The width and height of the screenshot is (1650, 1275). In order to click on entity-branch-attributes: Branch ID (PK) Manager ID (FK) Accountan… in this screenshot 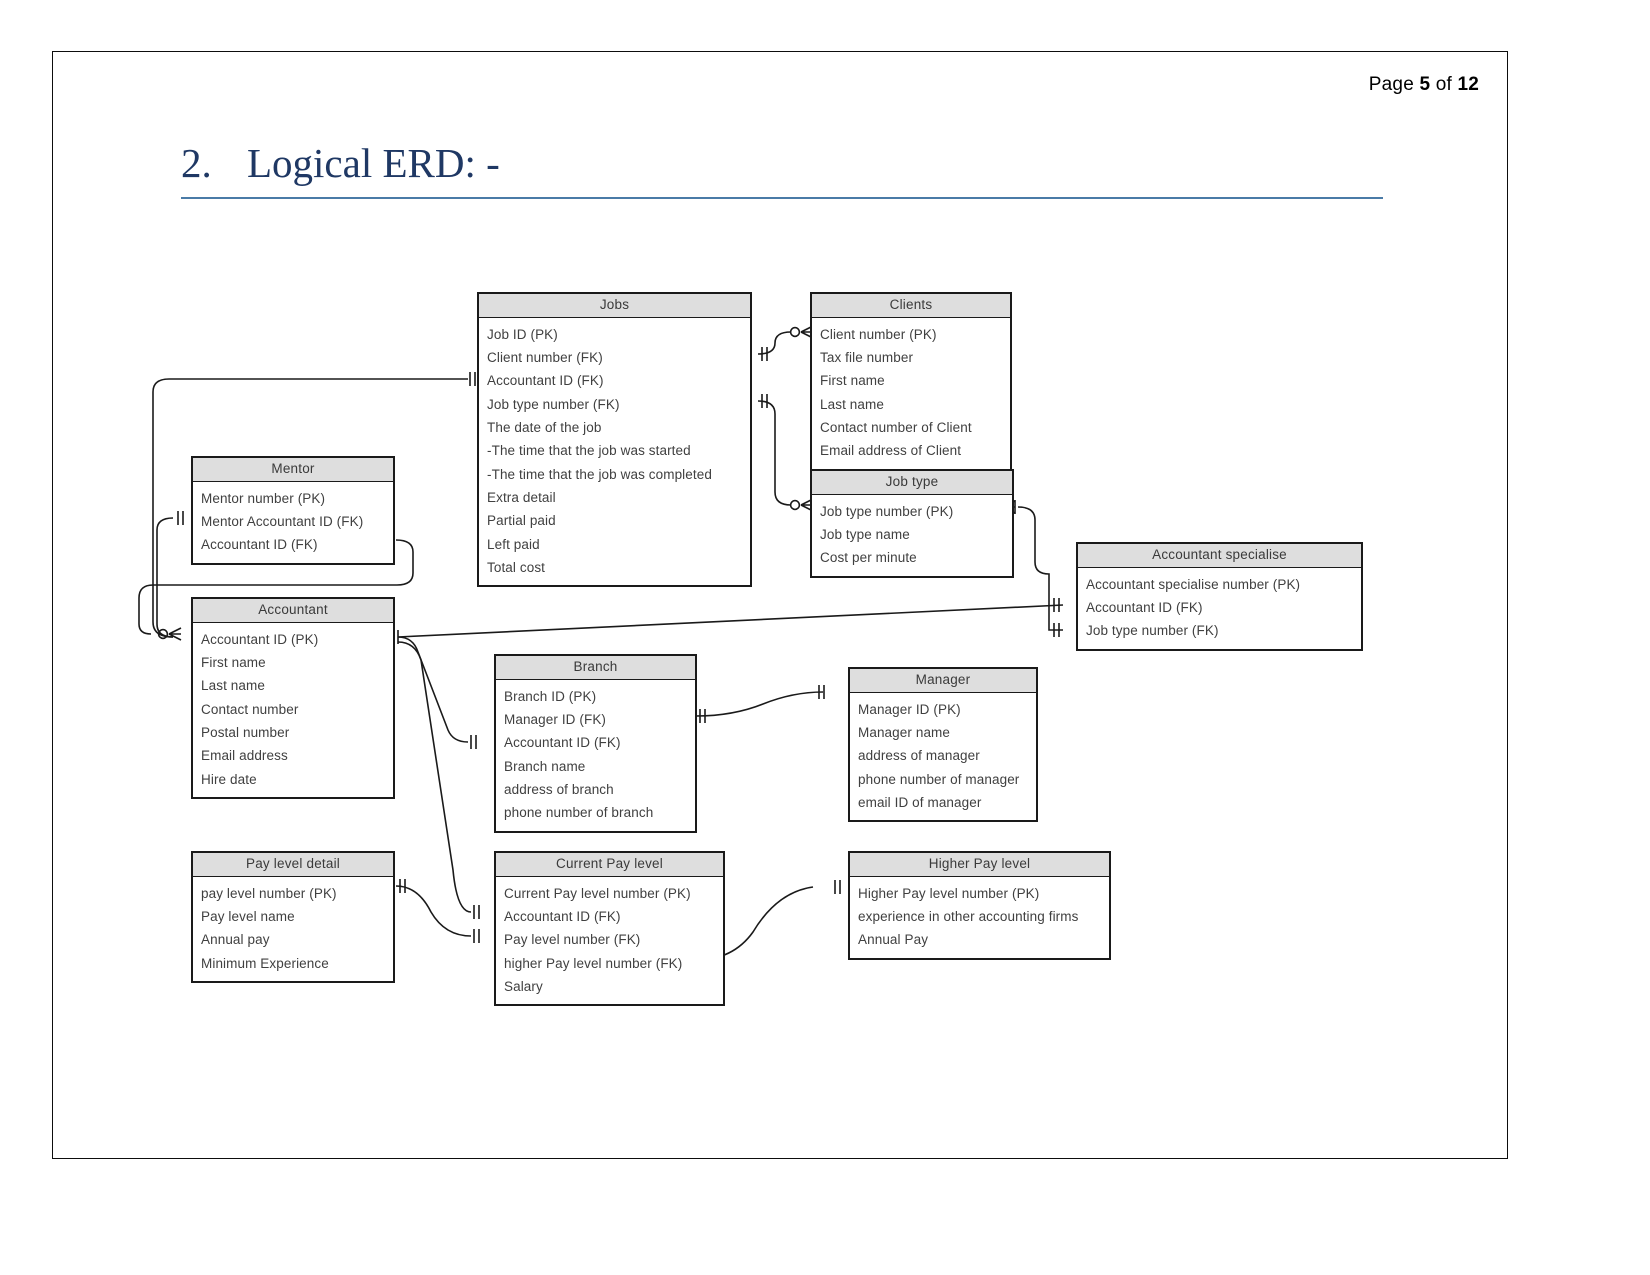, I will do `click(595, 755)`.